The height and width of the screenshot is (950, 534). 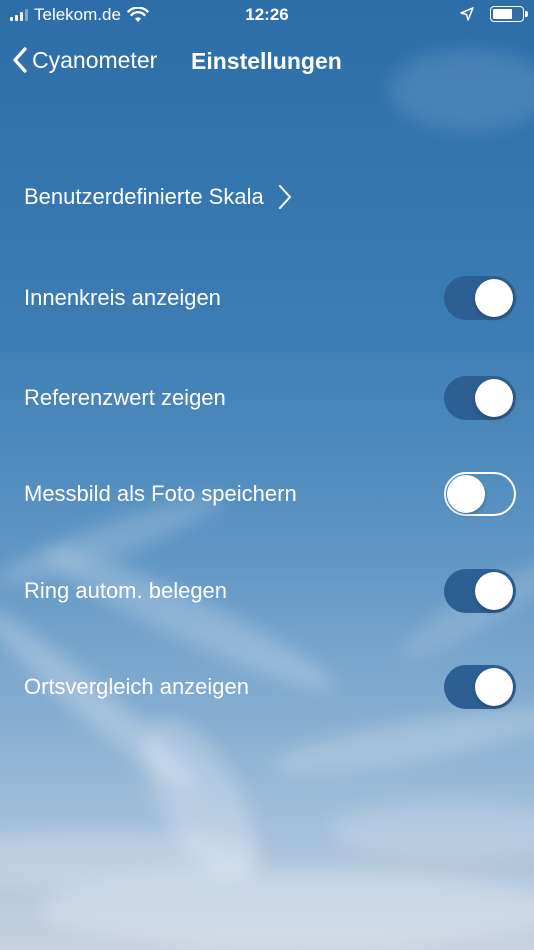 What do you see at coordinates (160, 493) in the screenshot?
I see `setting-label: Messbild als Foto speichern` at bounding box center [160, 493].